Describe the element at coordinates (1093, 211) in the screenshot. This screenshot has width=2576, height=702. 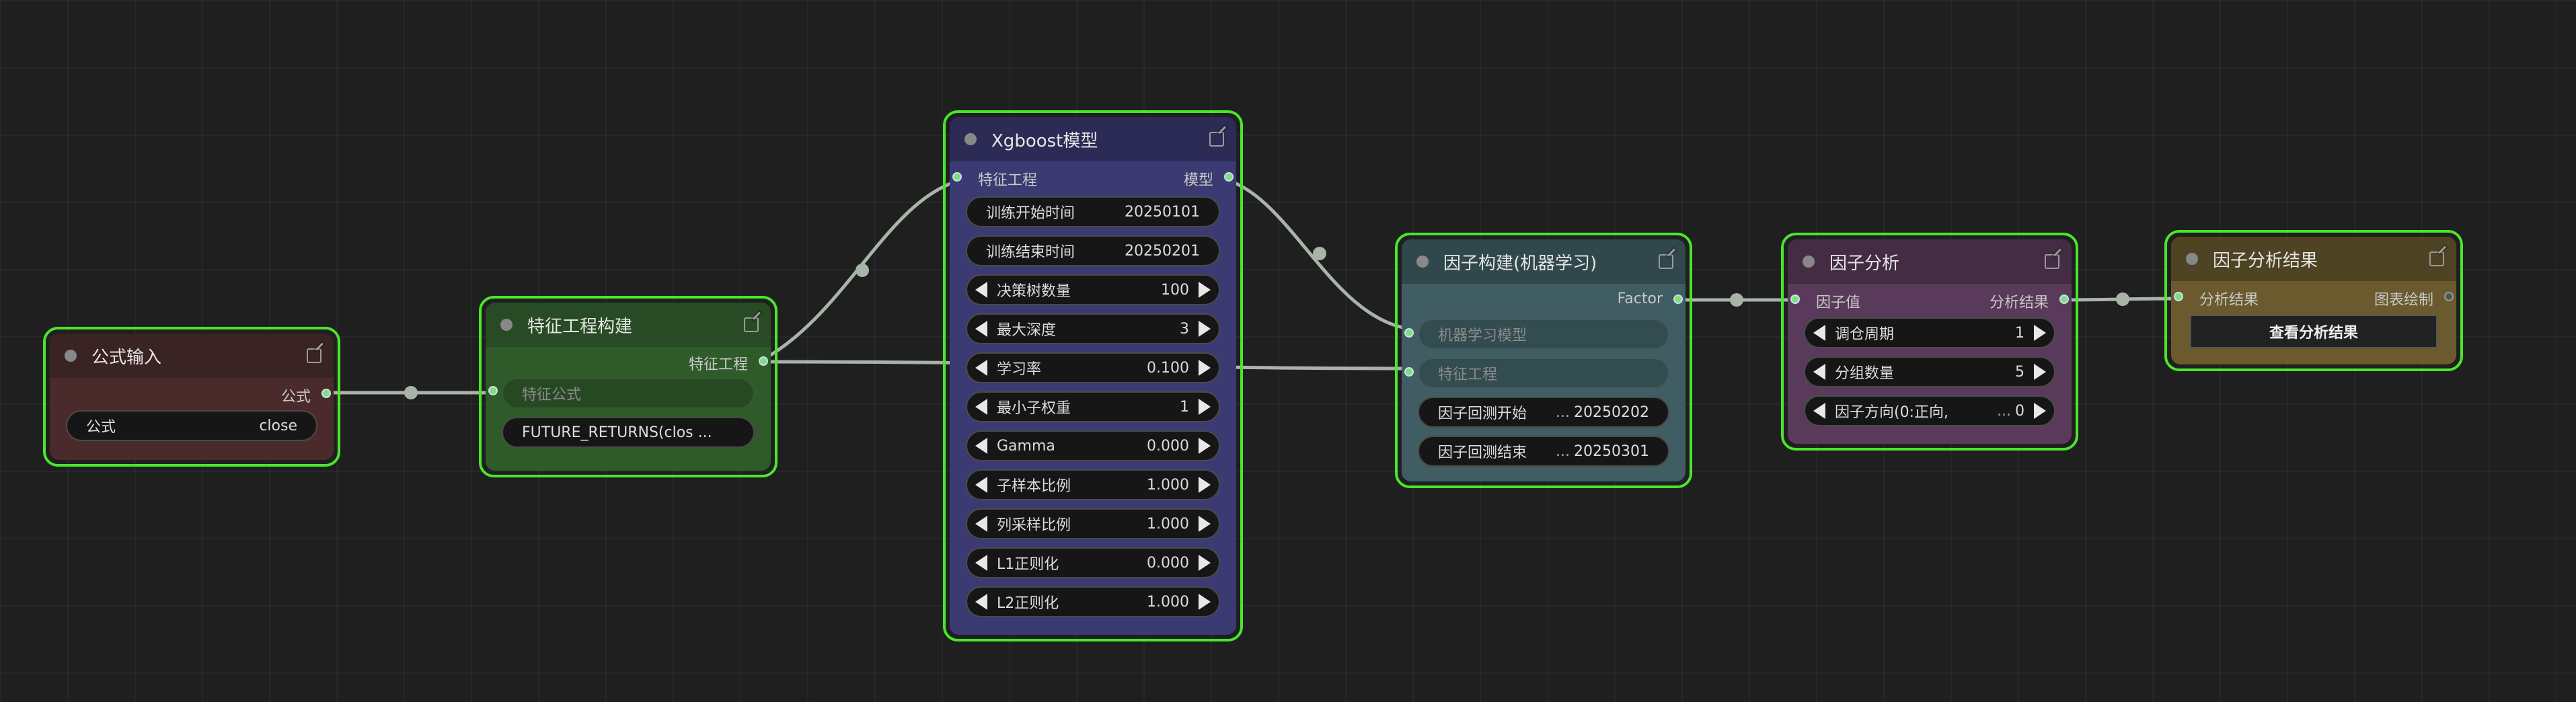
I see `train-start-widget: 训练开始时间 20250101` at that location.